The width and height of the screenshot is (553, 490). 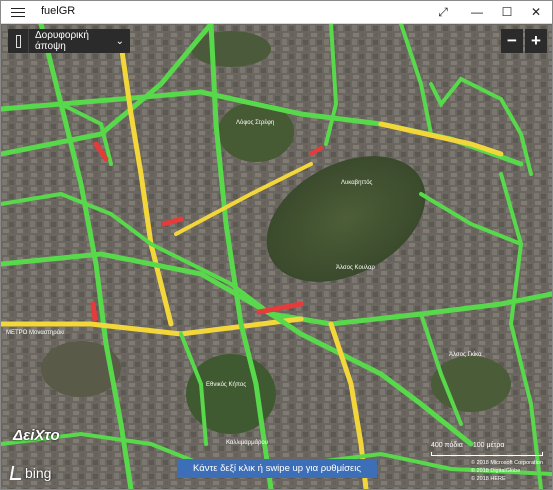 What do you see at coordinates (357, 182) in the screenshot?
I see `map-label: Λυκαβηττός` at bounding box center [357, 182].